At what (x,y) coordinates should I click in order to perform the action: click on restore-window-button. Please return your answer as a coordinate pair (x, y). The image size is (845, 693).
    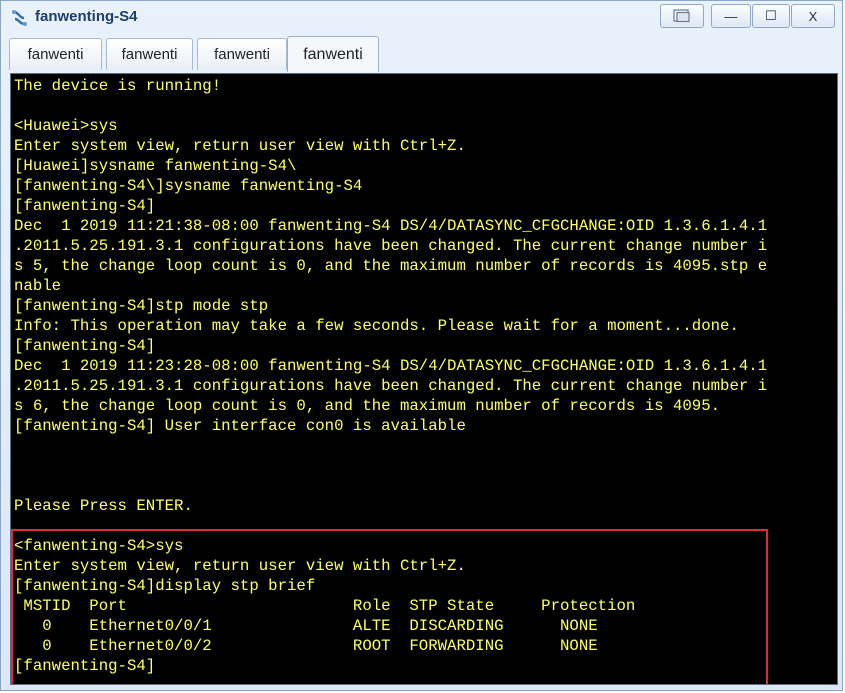
    Looking at the image, I should click on (682, 16).